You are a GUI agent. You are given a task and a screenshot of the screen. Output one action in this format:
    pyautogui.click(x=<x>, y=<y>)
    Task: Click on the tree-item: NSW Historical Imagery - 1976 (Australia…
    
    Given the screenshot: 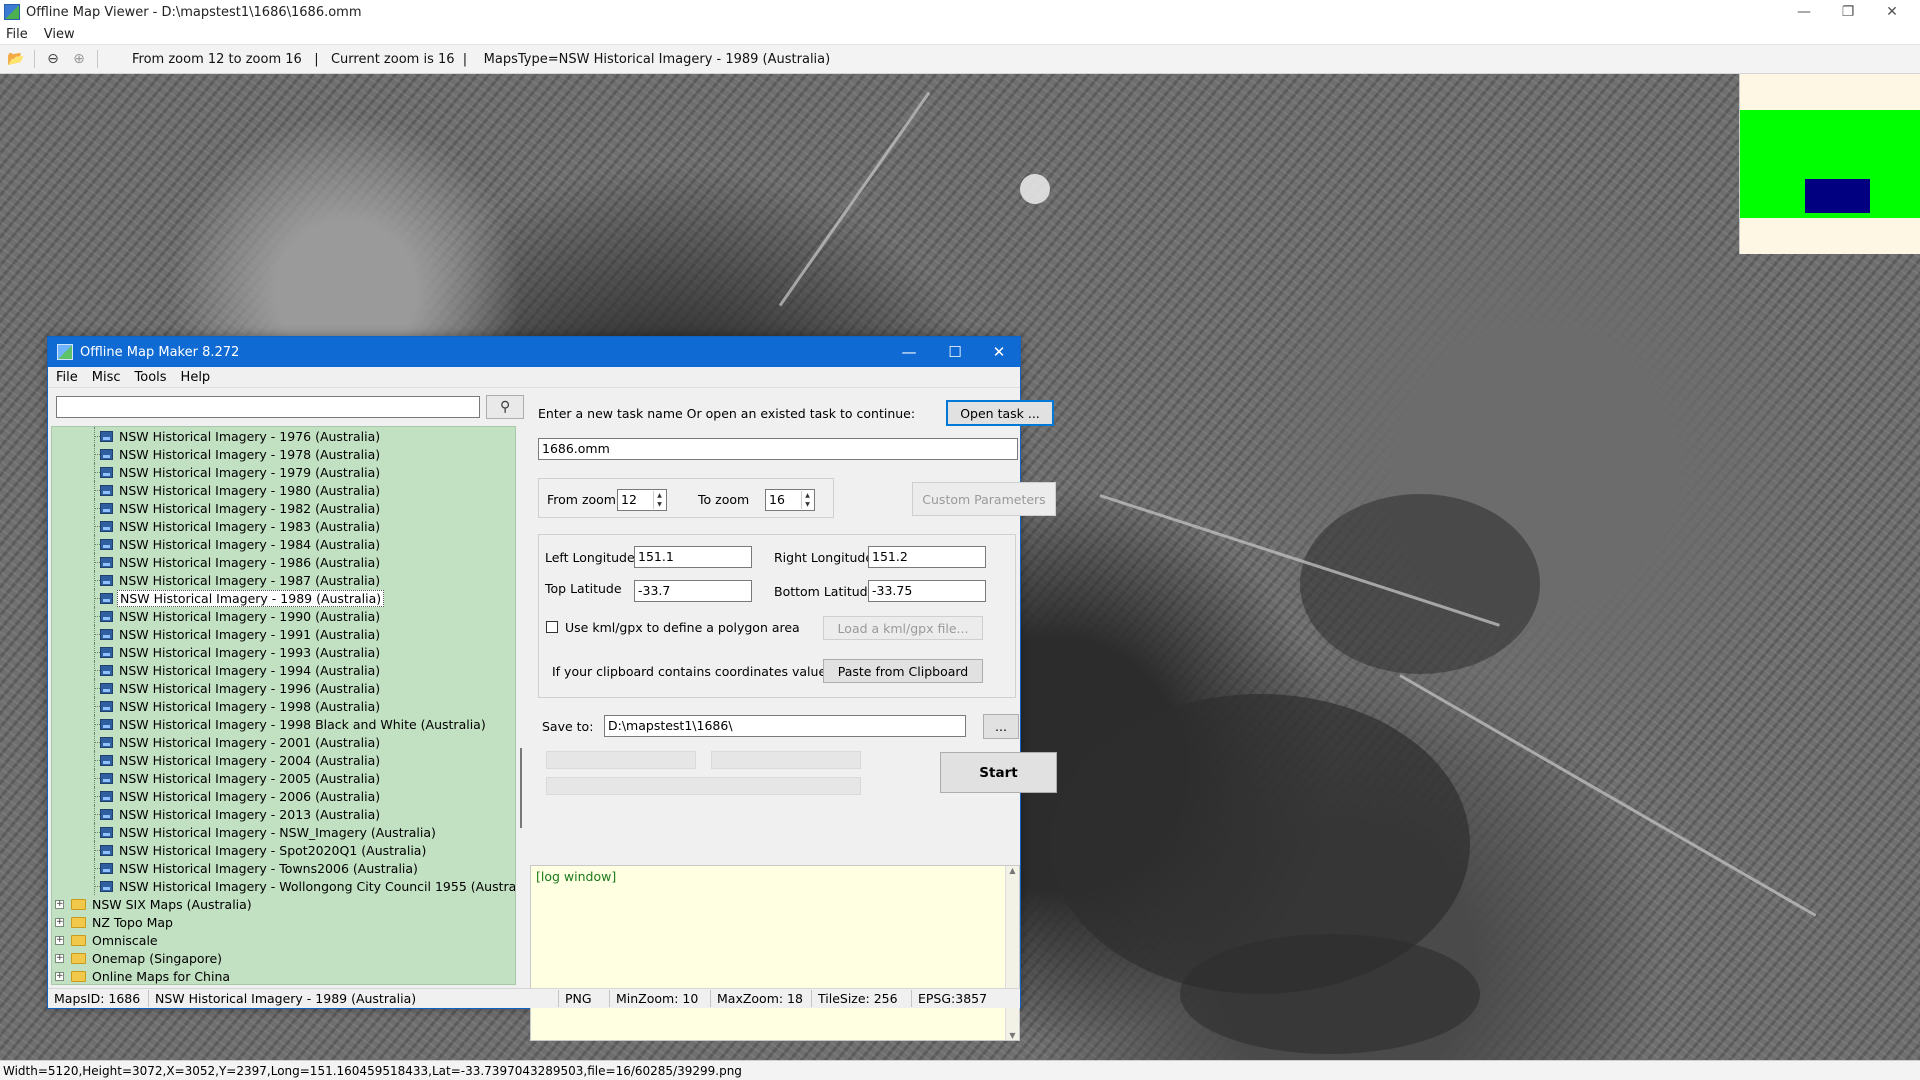 What is the action you would take?
    pyautogui.click(x=283, y=436)
    